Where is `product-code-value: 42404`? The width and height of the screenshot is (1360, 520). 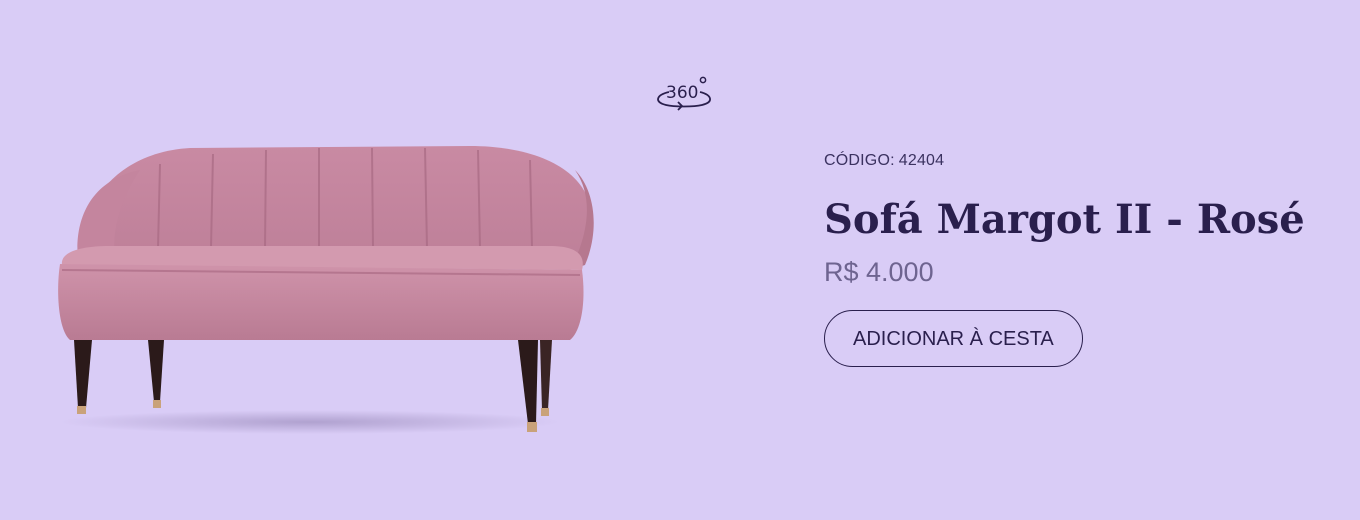 product-code-value: 42404 is located at coordinates (921, 160).